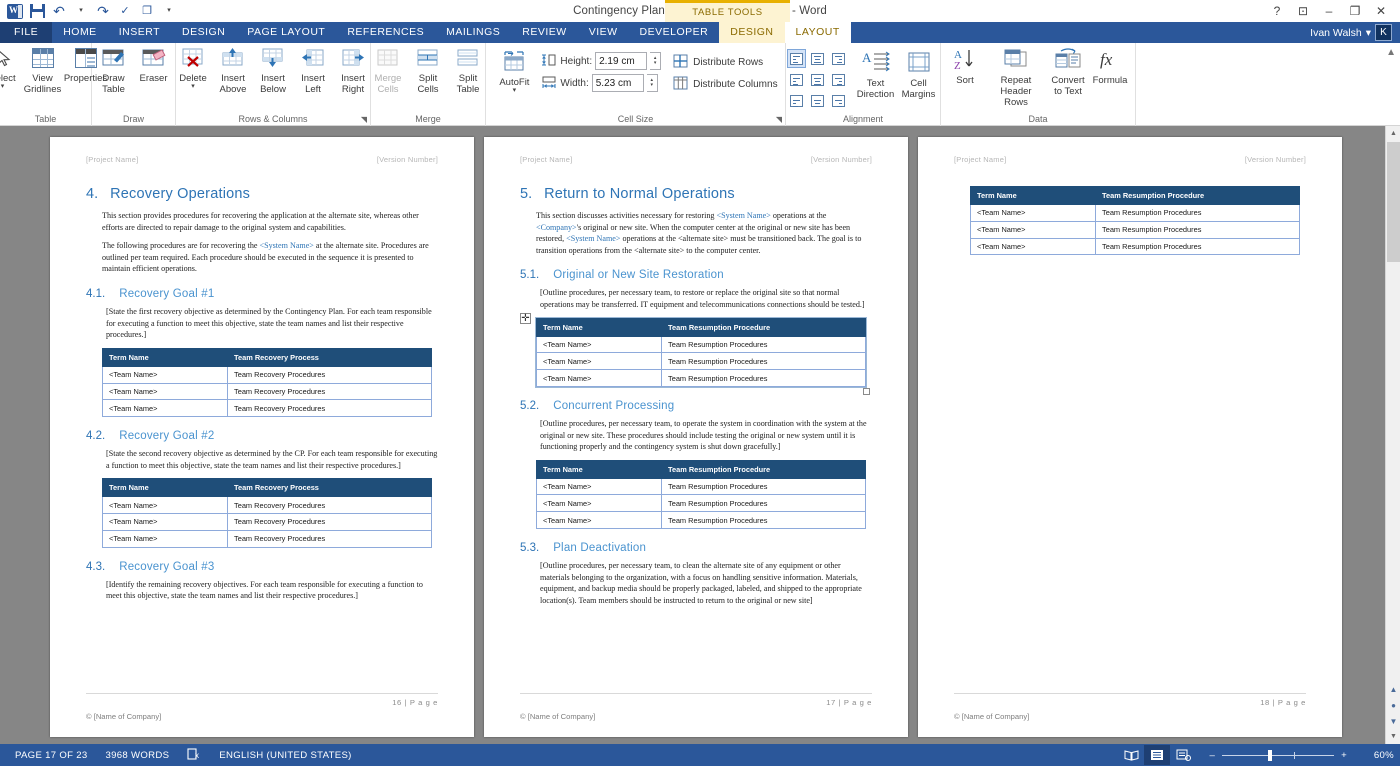 The height and width of the screenshot is (766, 1400). What do you see at coordinates (273, 71) in the screenshot?
I see `insert-below-button: Insert Below` at bounding box center [273, 71].